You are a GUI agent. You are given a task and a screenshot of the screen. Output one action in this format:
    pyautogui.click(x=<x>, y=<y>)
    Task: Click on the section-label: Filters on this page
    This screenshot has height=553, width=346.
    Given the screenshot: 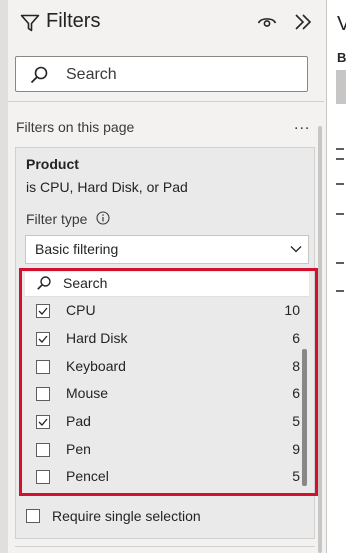 What is the action you would take?
    pyautogui.click(x=75, y=127)
    